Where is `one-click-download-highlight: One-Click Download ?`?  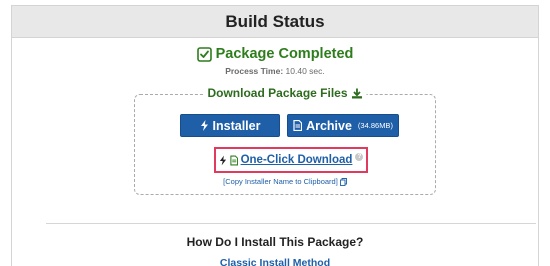
one-click-download-highlight: One-Click Download ? is located at coordinates (291, 160).